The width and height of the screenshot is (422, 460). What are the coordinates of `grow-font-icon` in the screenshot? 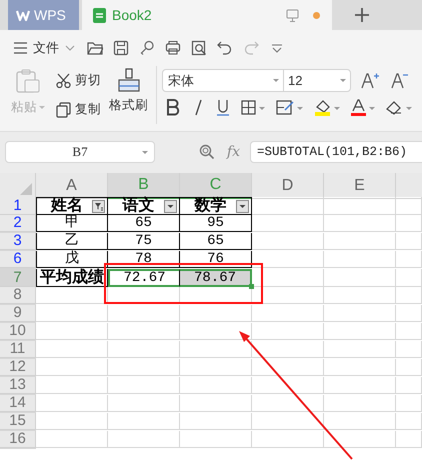 It's located at (370, 80).